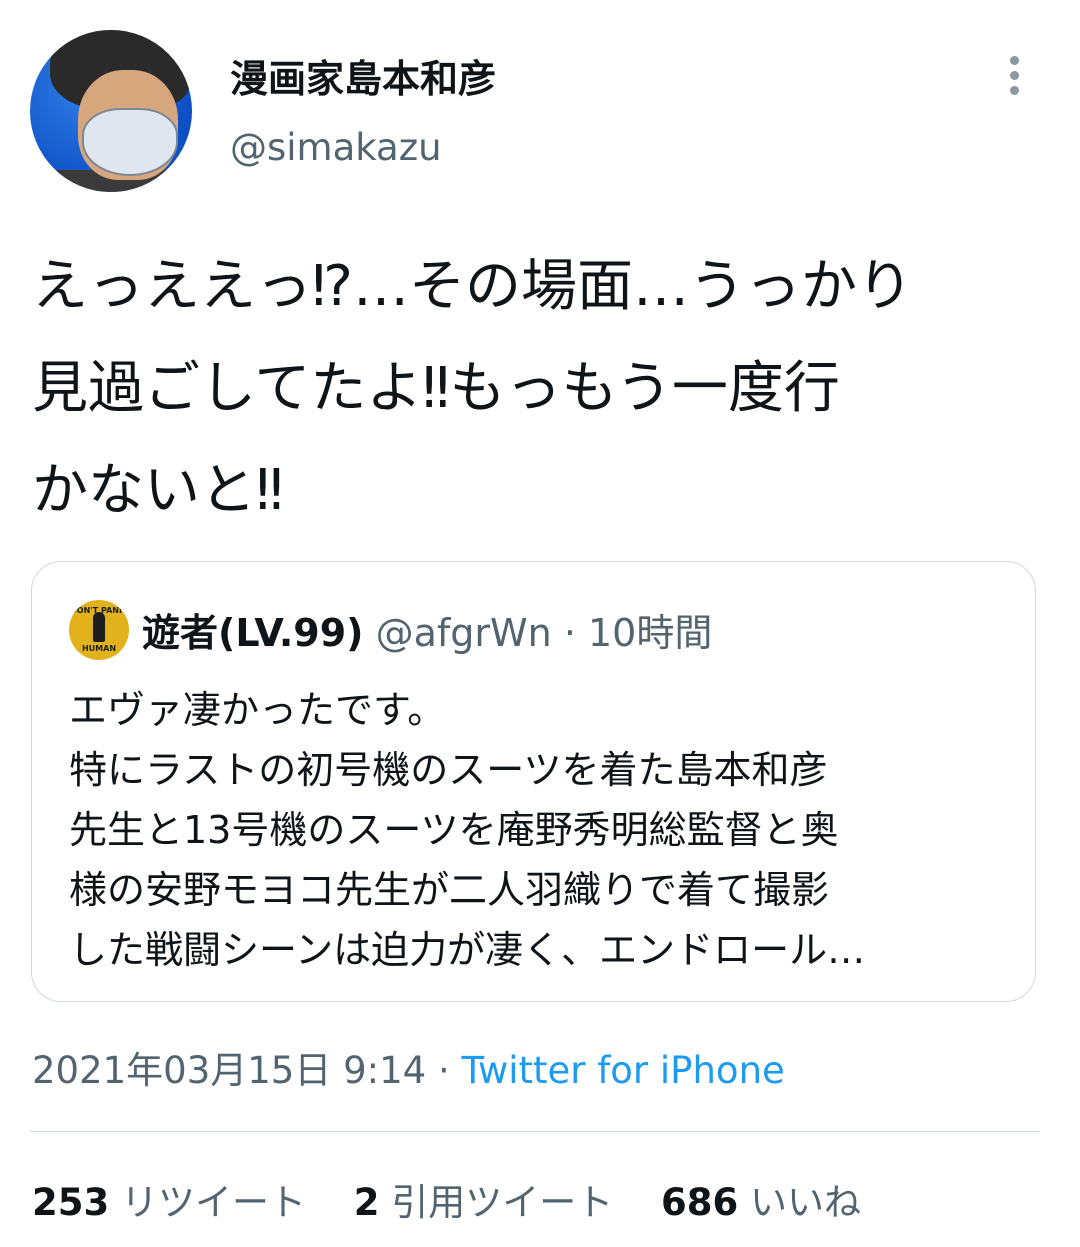 This screenshot has width=1080, height=1247. What do you see at coordinates (336, 147) in the screenshot?
I see `author-handle: @simakazu` at bounding box center [336, 147].